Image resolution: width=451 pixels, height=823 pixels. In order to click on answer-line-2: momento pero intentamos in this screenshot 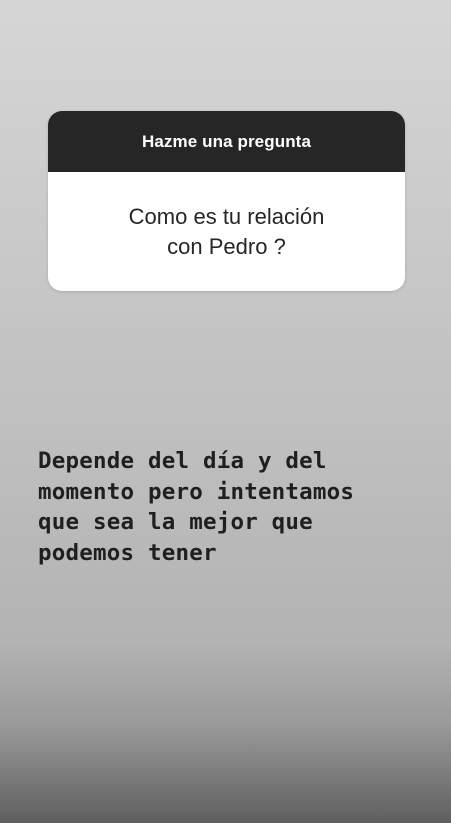, I will do `click(196, 491)`.